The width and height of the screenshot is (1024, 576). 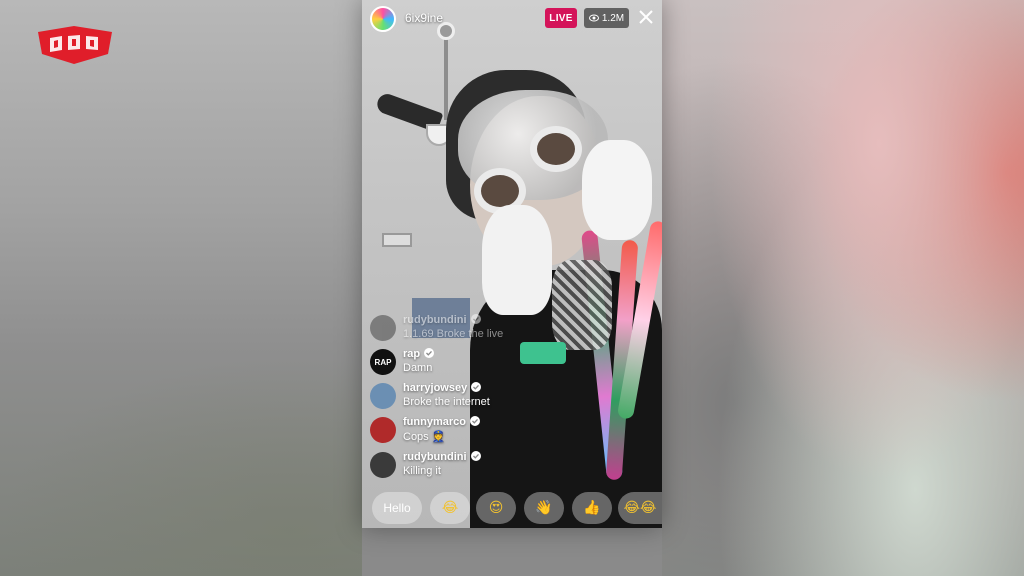 What do you see at coordinates (383, 362) in the screenshot?
I see `commenter-avatar: RAP` at bounding box center [383, 362].